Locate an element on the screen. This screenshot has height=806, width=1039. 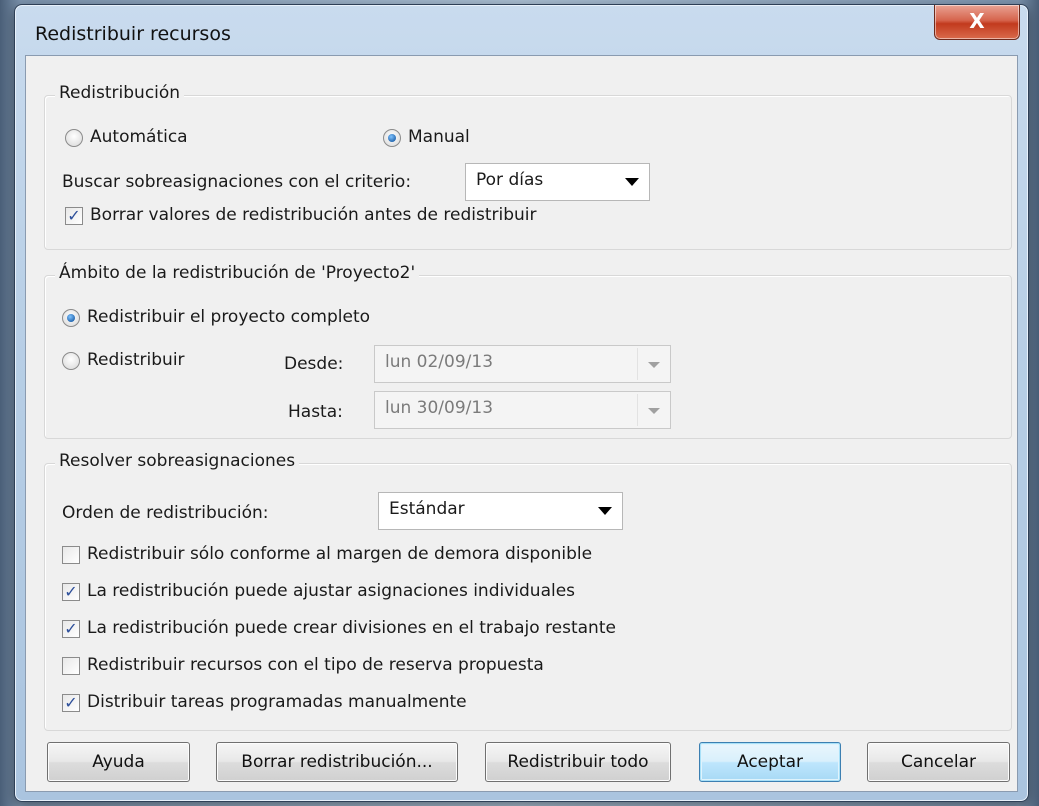
close-icon: X is located at coordinates (977, 21).